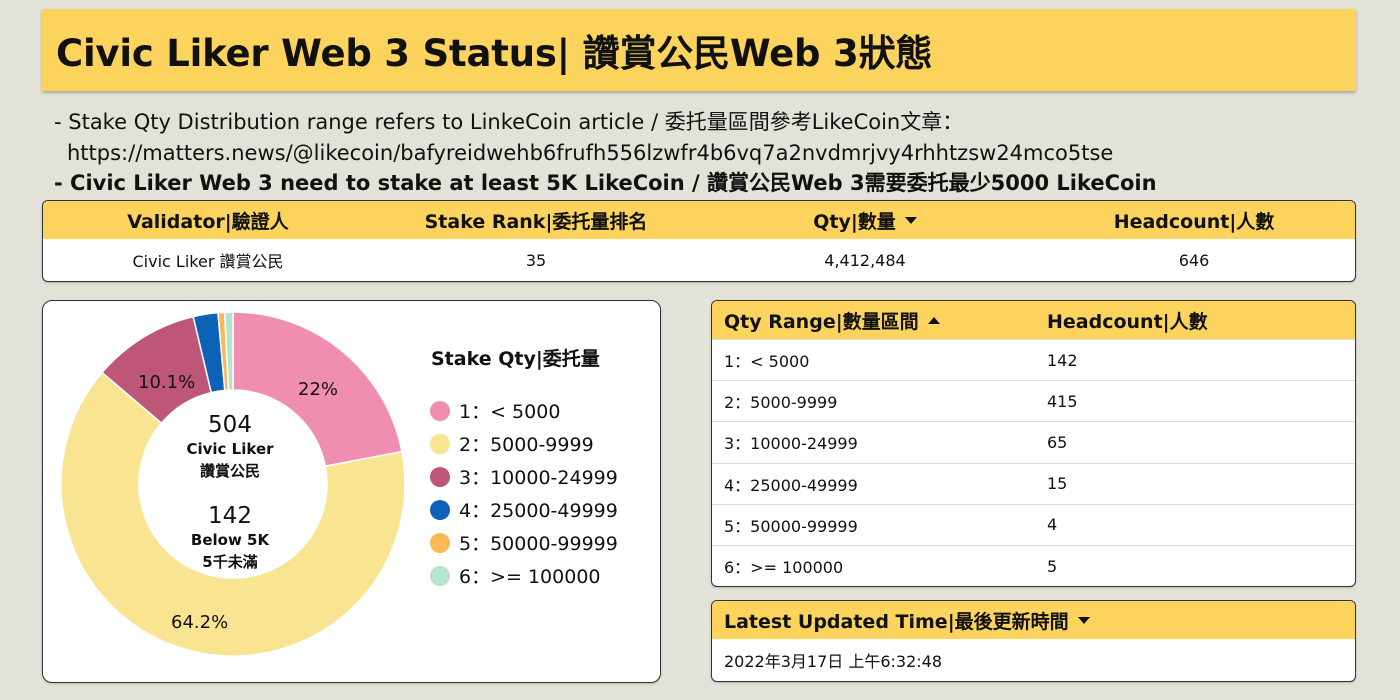 The height and width of the screenshot is (700, 1400). Describe the element at coordinates (1062, 360) in the screenshot. I see `cell-headcount: 142` at that location.